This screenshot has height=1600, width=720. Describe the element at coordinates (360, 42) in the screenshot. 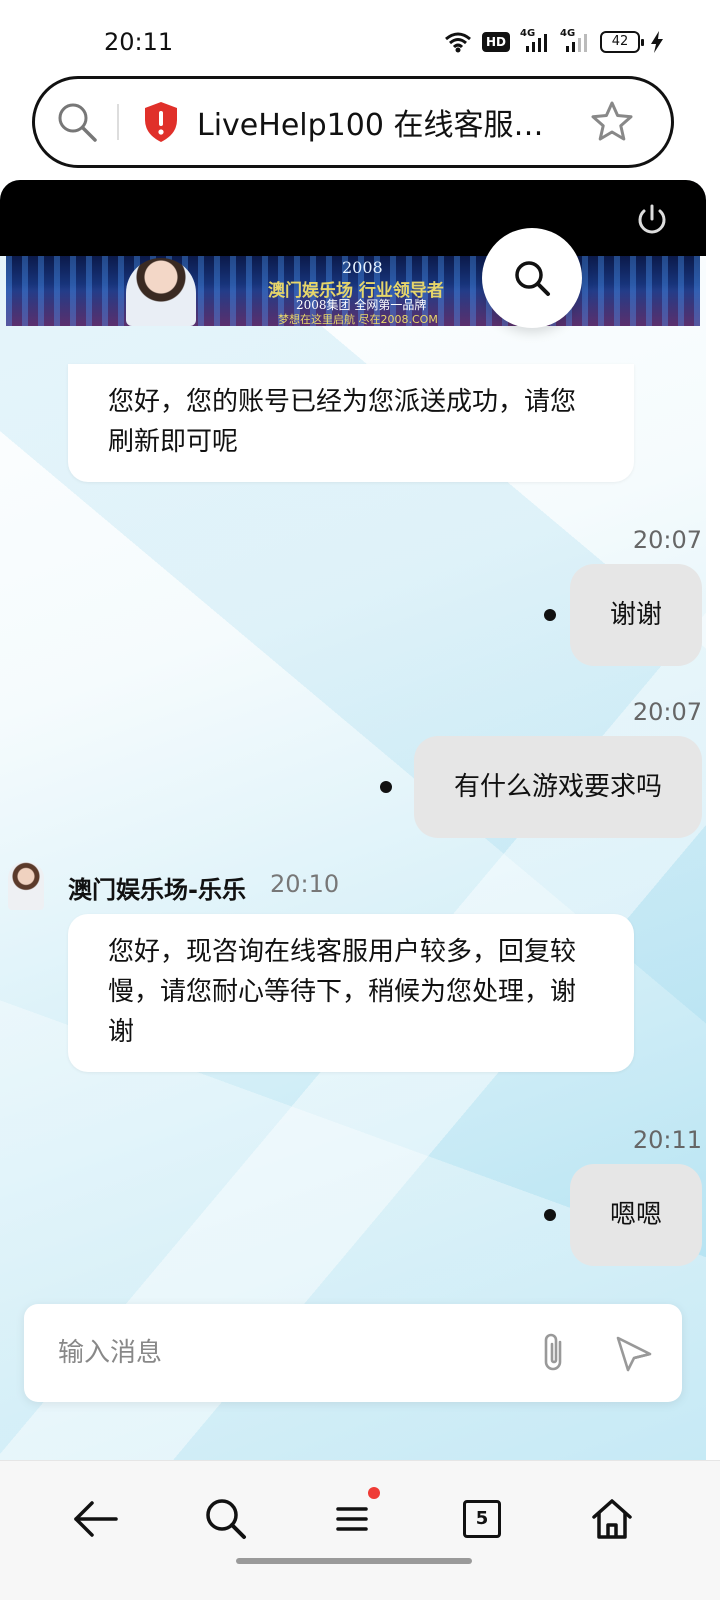

I see `status-bar: 20:11 HD 4G 4G 42` at that location.